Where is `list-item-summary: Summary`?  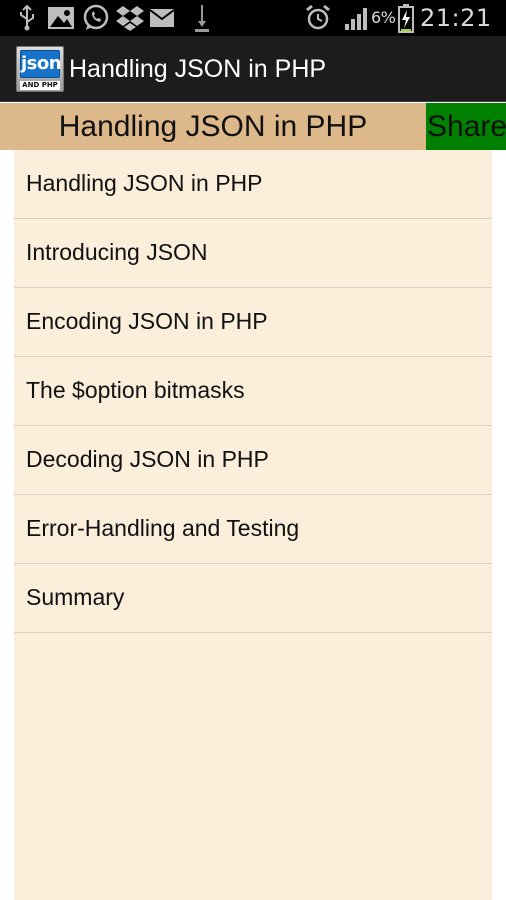 list-item-summary: Summary is located at coordinates (253, 598).